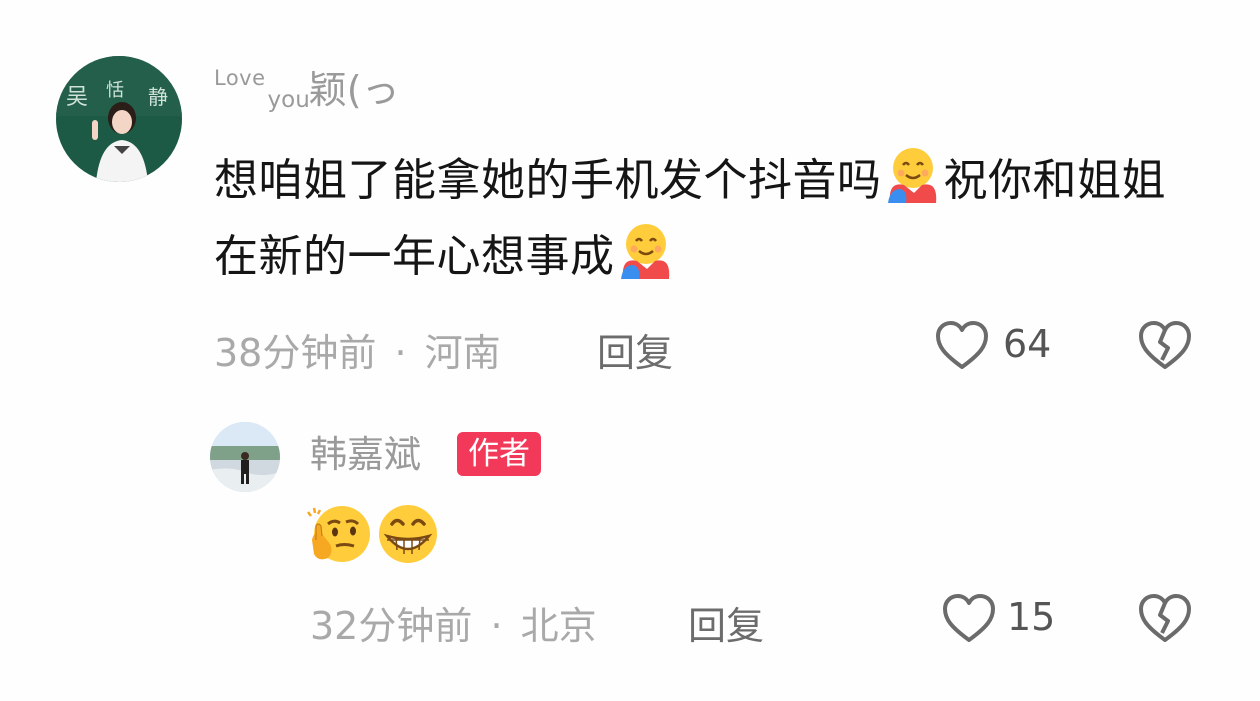 The image size is (1260, 701). I want to click on username-rest: 颖(っ, so click(354, 90).